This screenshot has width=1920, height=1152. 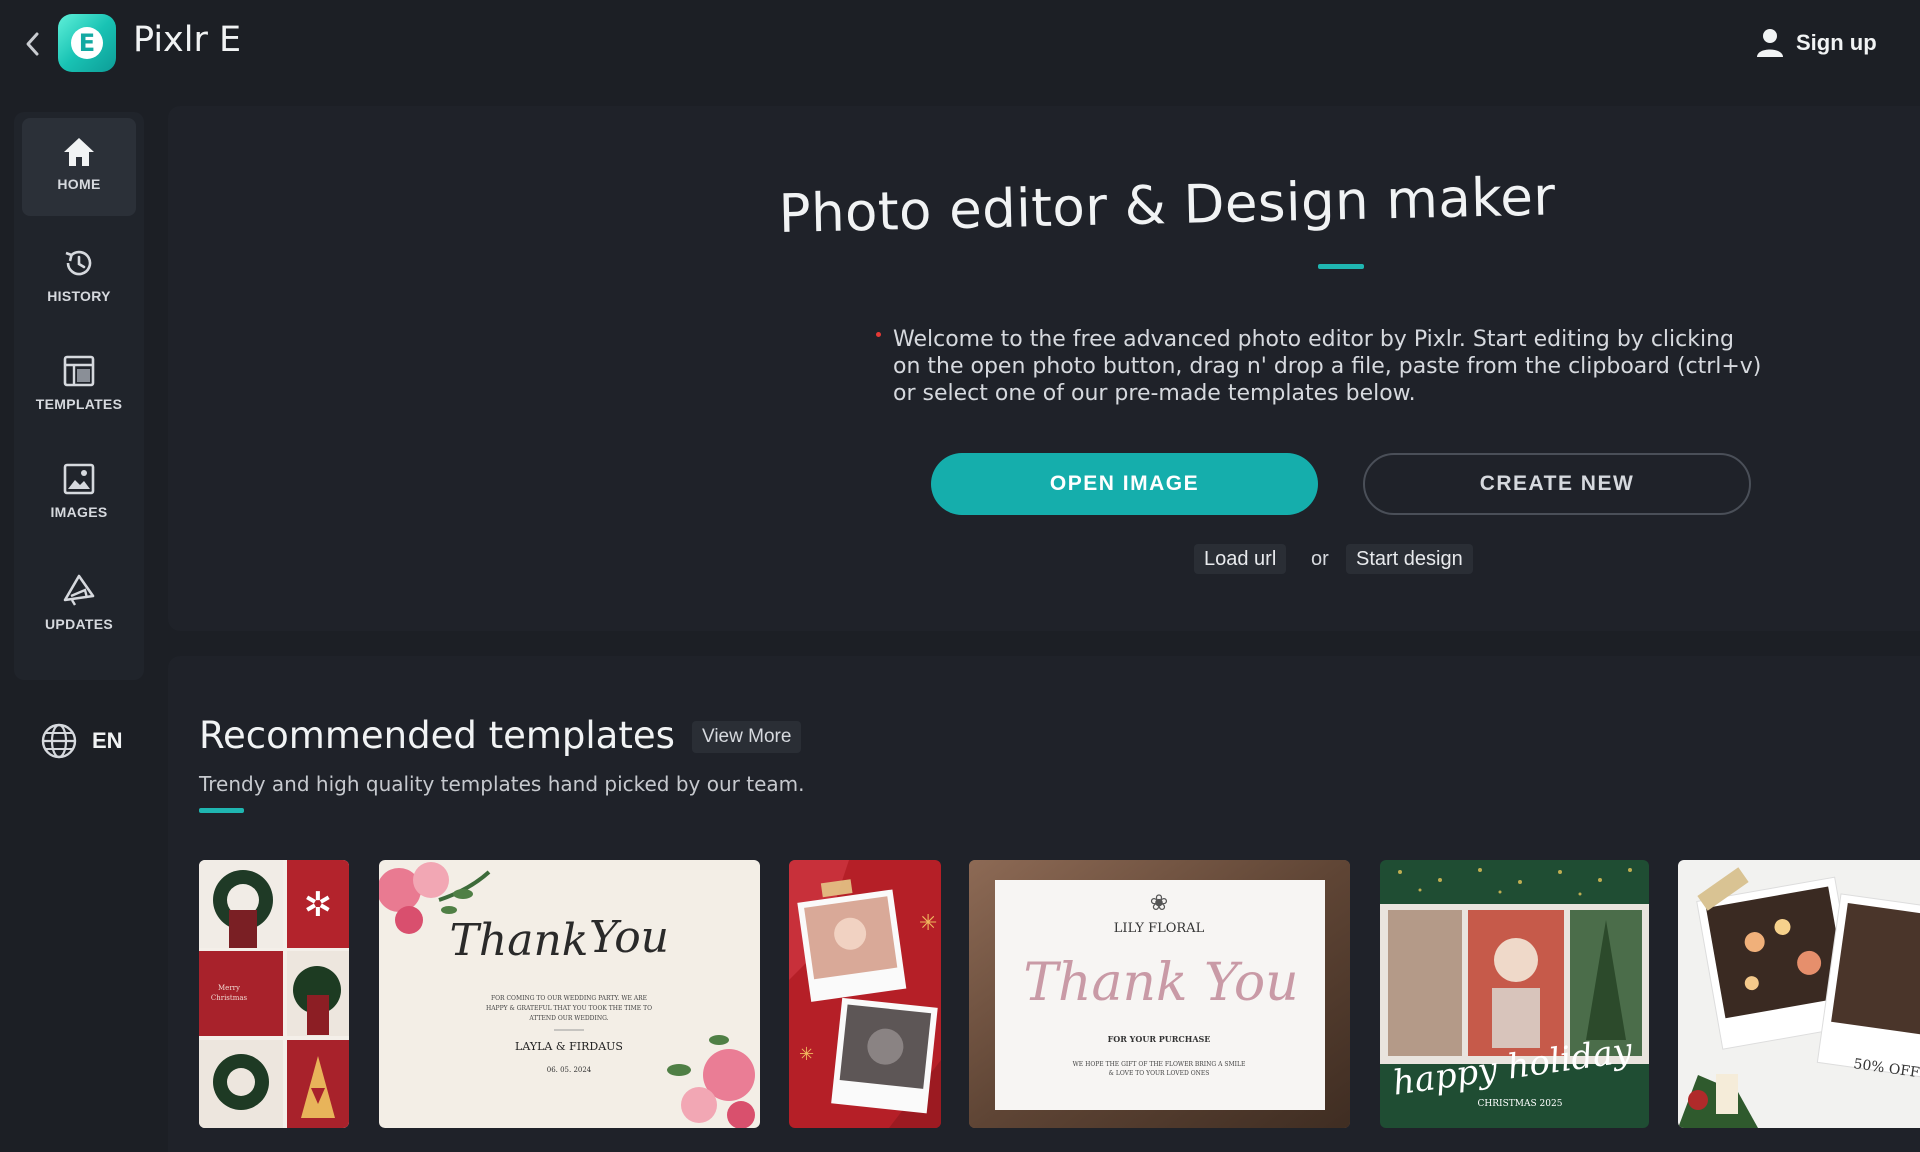 What do you see at coordinates (78, 263) in the screenshot?
I see `history-icon` at bounding box center [78, 263].